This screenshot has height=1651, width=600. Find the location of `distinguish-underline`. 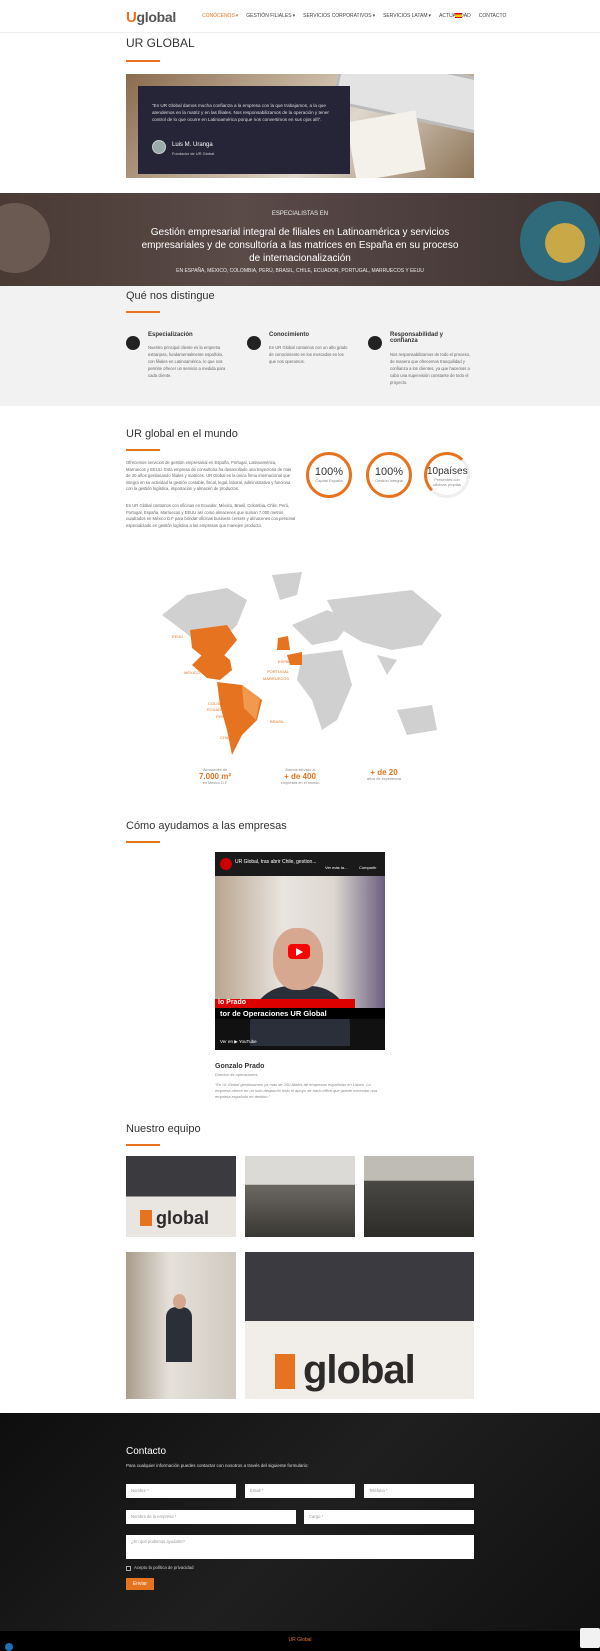

distinguish-underline is located at coordinates (143, 312).